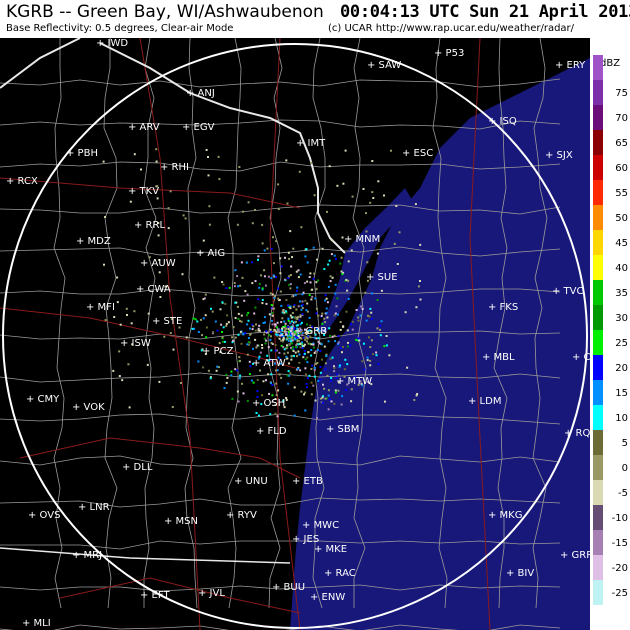 This screenshot has height=630, width=630. What do you see at coordinates (181, 521) in the screenshot?
I see `city-label-msn: + MSN` at bounding box center [181, 521].